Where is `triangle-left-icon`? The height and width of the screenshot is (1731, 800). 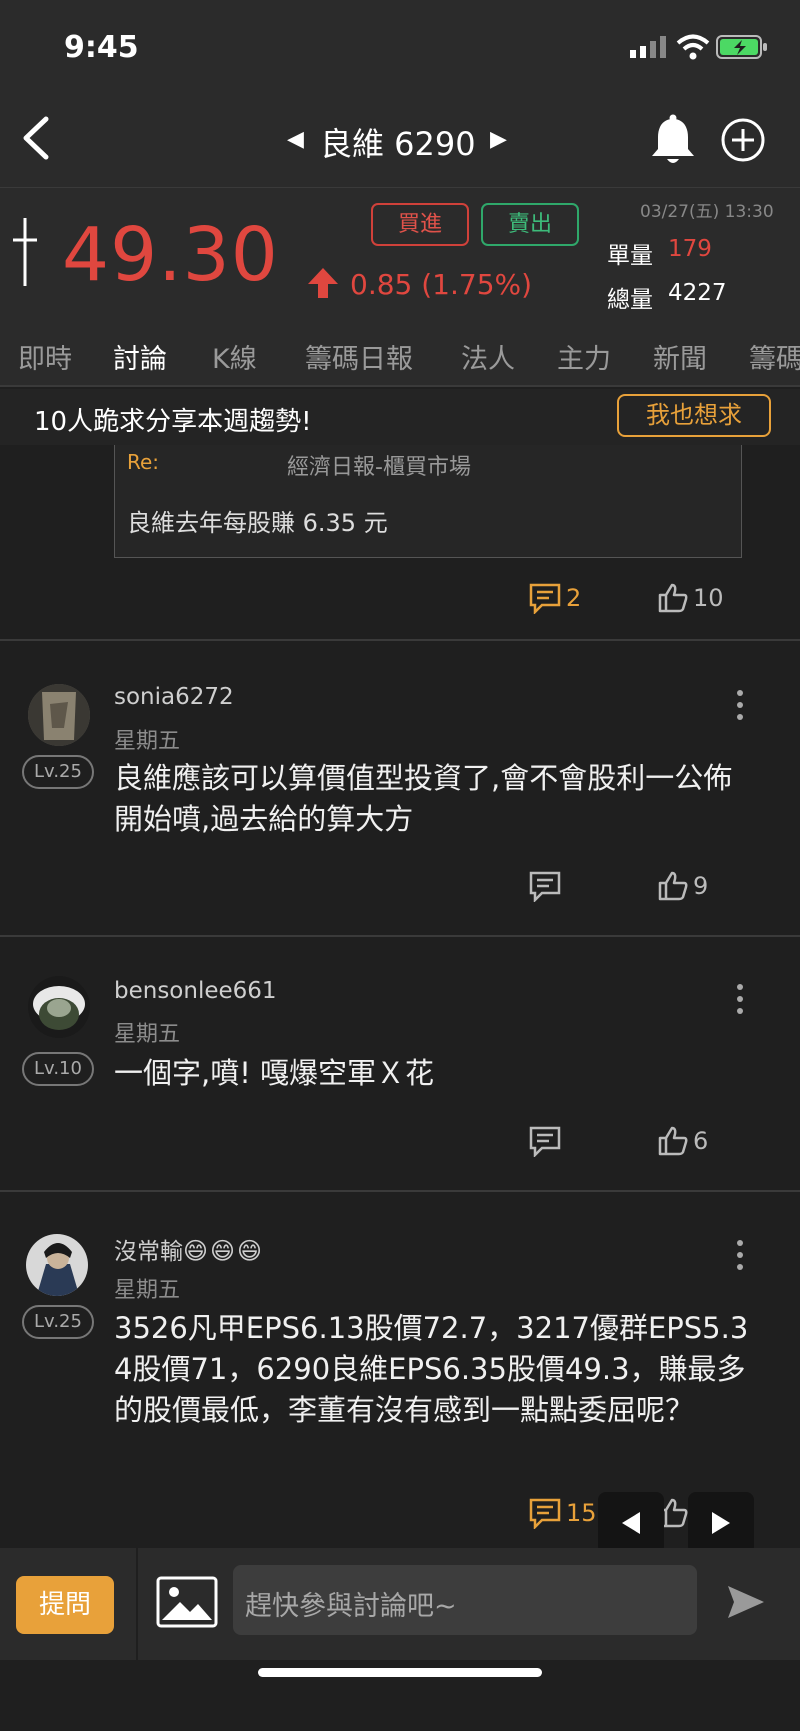
triangle-left-icon is located at coordinates (631, 1523).